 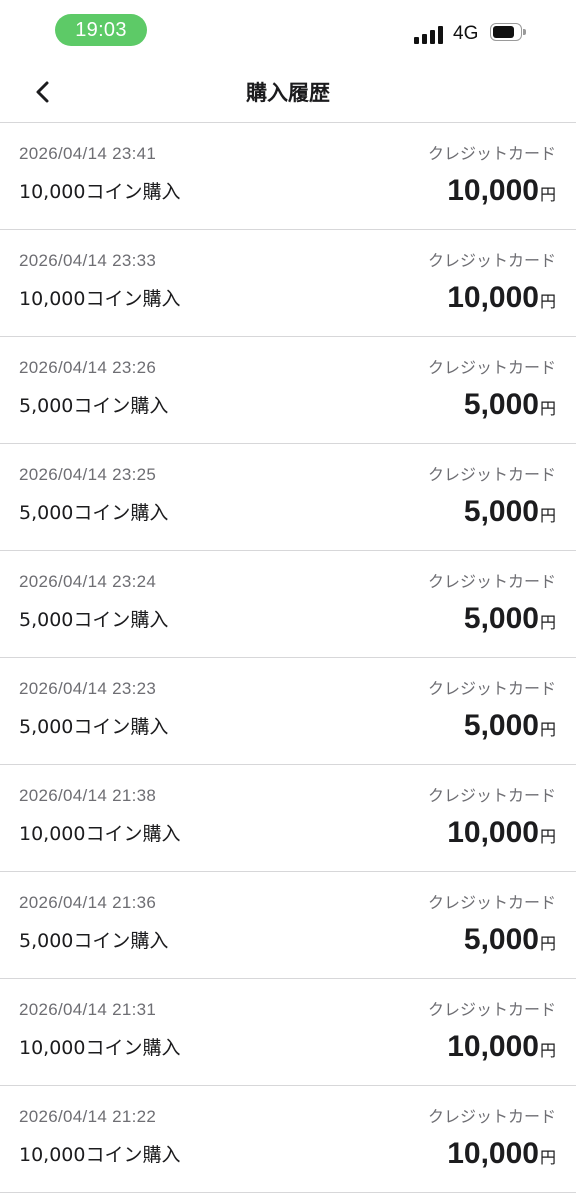 What do you see at coordinates (288, 31) in the screenshot?
I see `status-bar: 19:03 4G` at bounding box center [288, 31].